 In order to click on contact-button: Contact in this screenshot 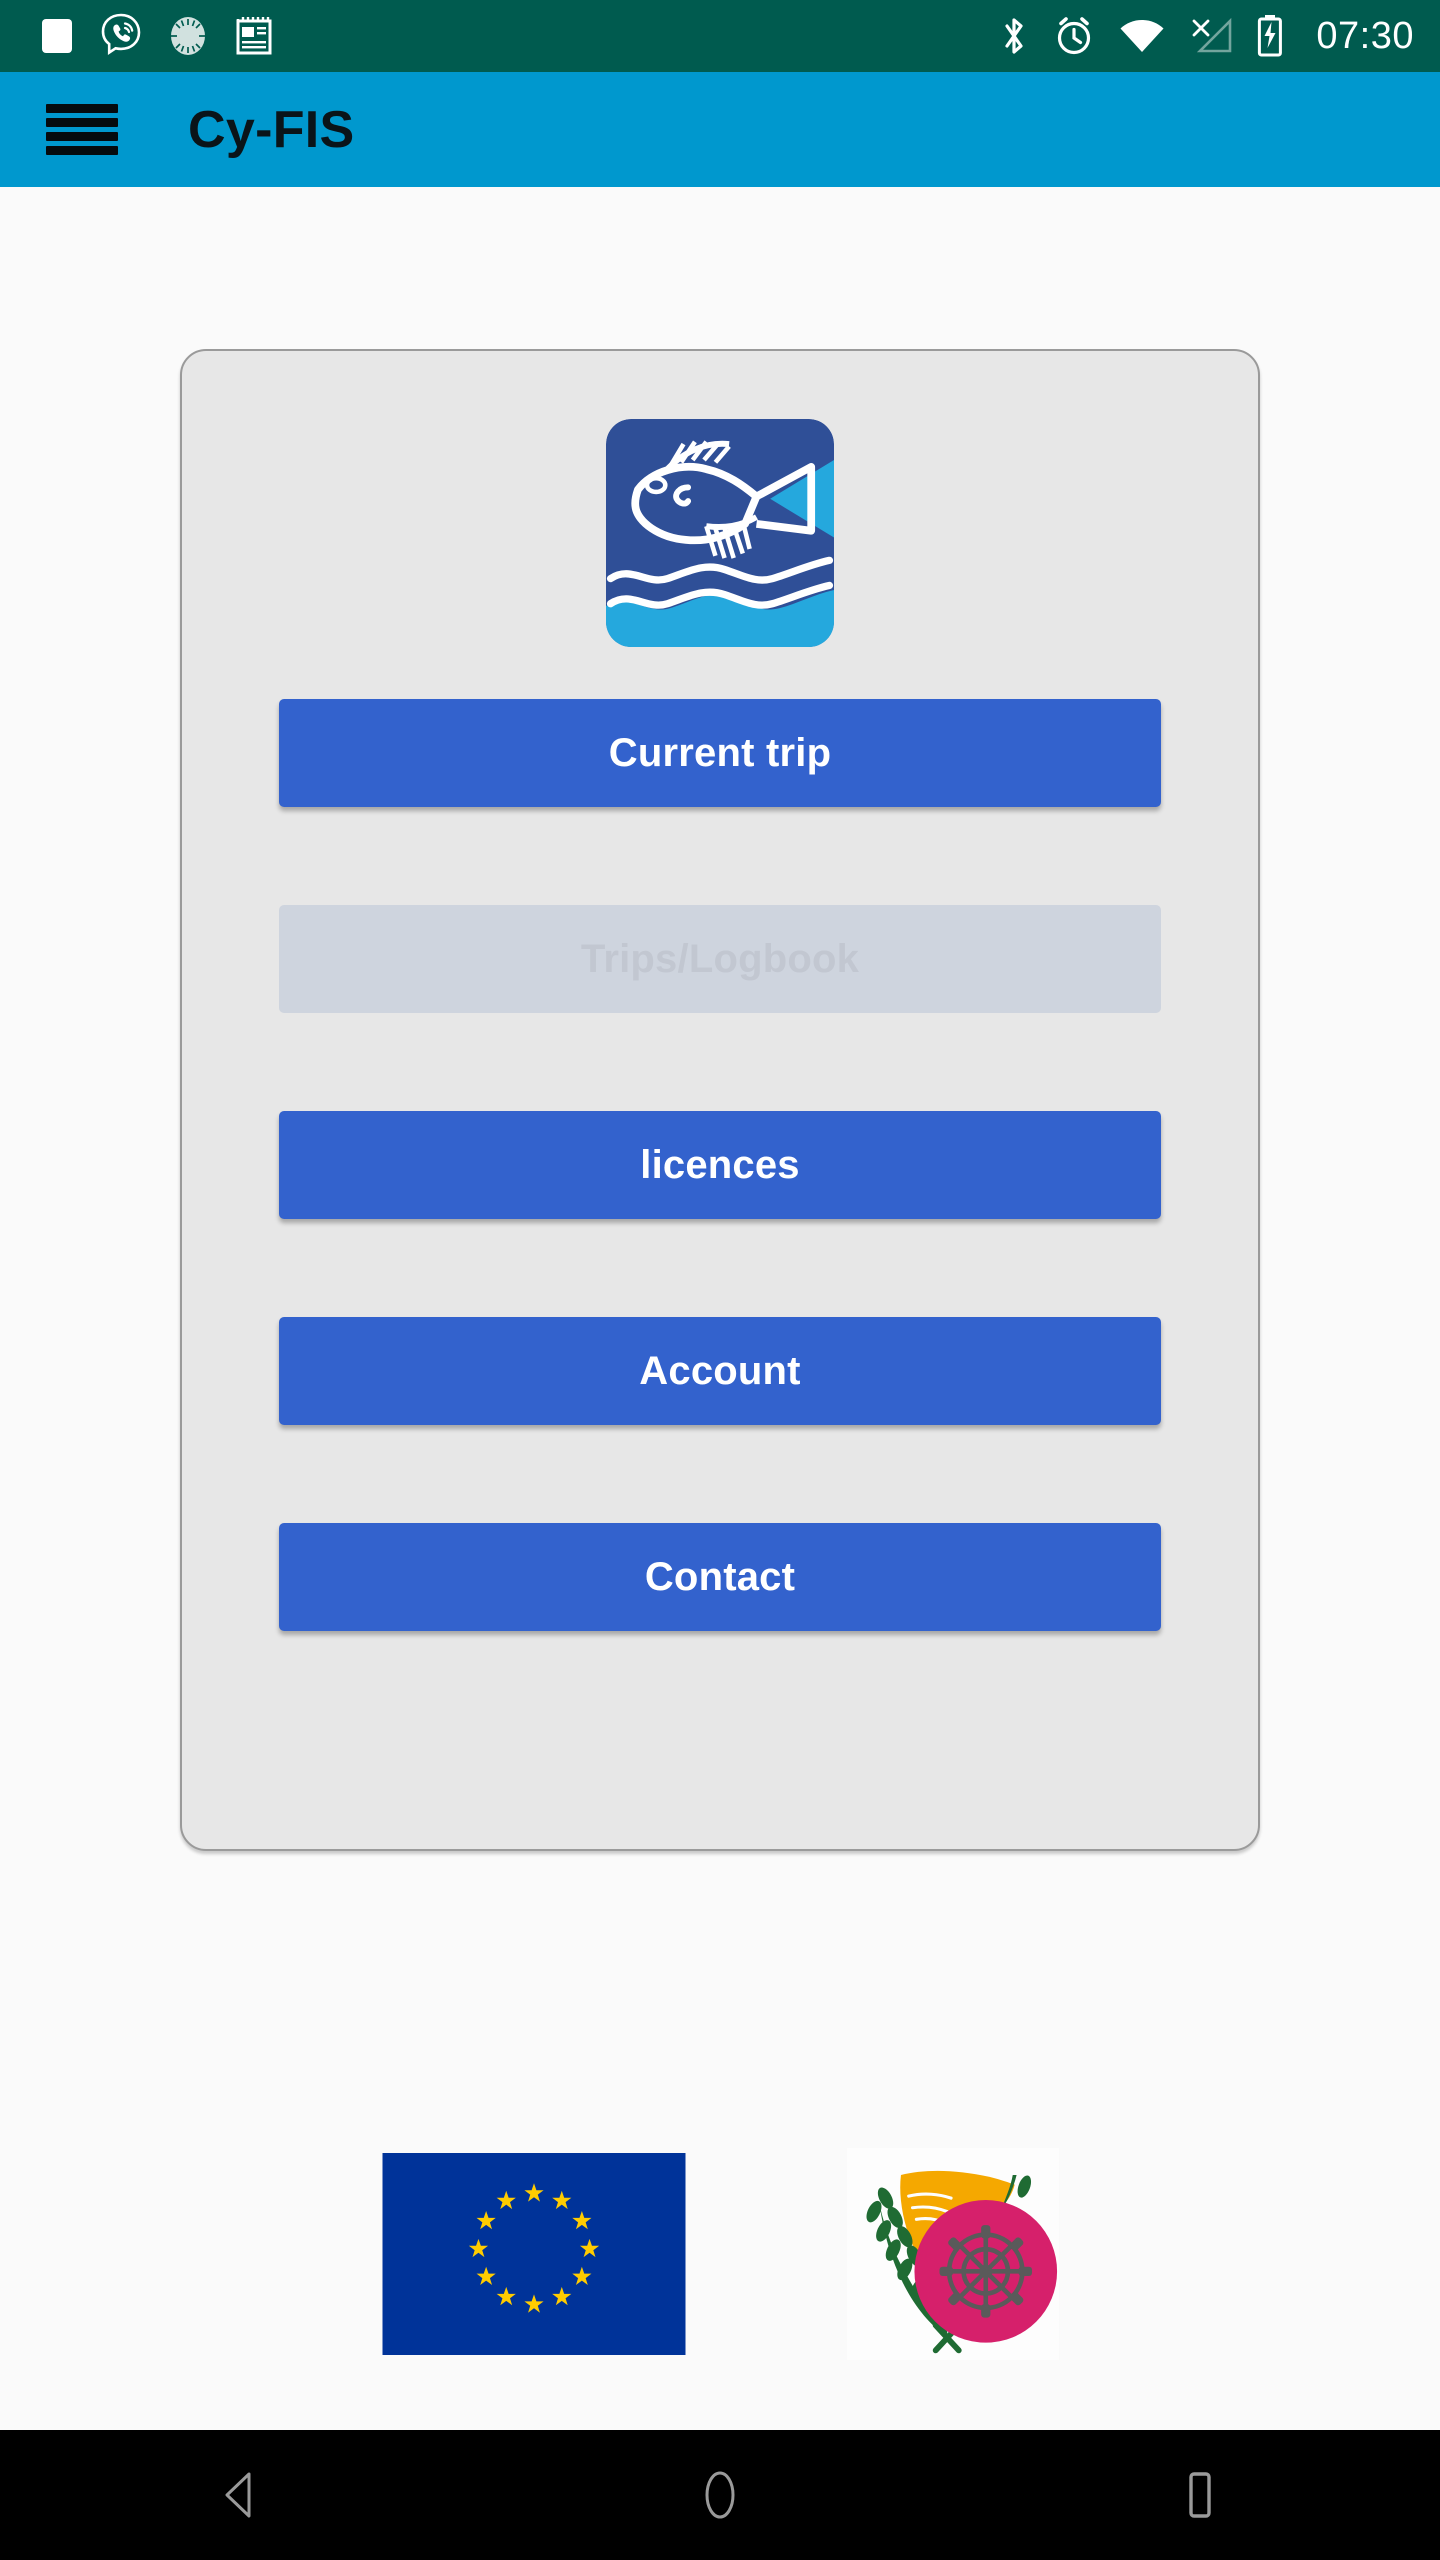, I will do `click(720, 1577)`.